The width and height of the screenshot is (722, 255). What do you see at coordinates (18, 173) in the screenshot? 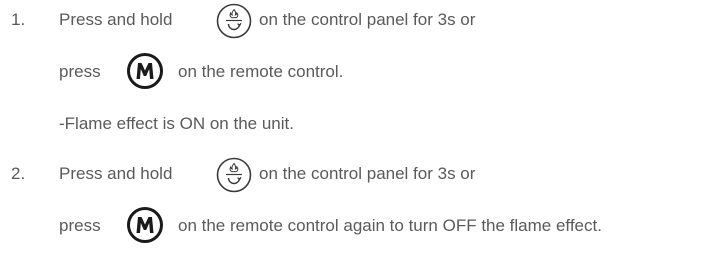
I see `step-number: 2.` at bounding box center [18, 173].